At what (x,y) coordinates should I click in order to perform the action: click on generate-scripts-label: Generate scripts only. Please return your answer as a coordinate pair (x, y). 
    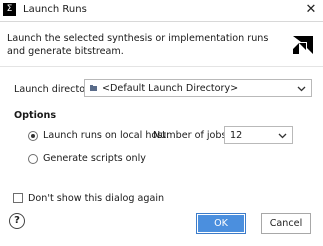
    Looking at the image, I should click on (94, 158).